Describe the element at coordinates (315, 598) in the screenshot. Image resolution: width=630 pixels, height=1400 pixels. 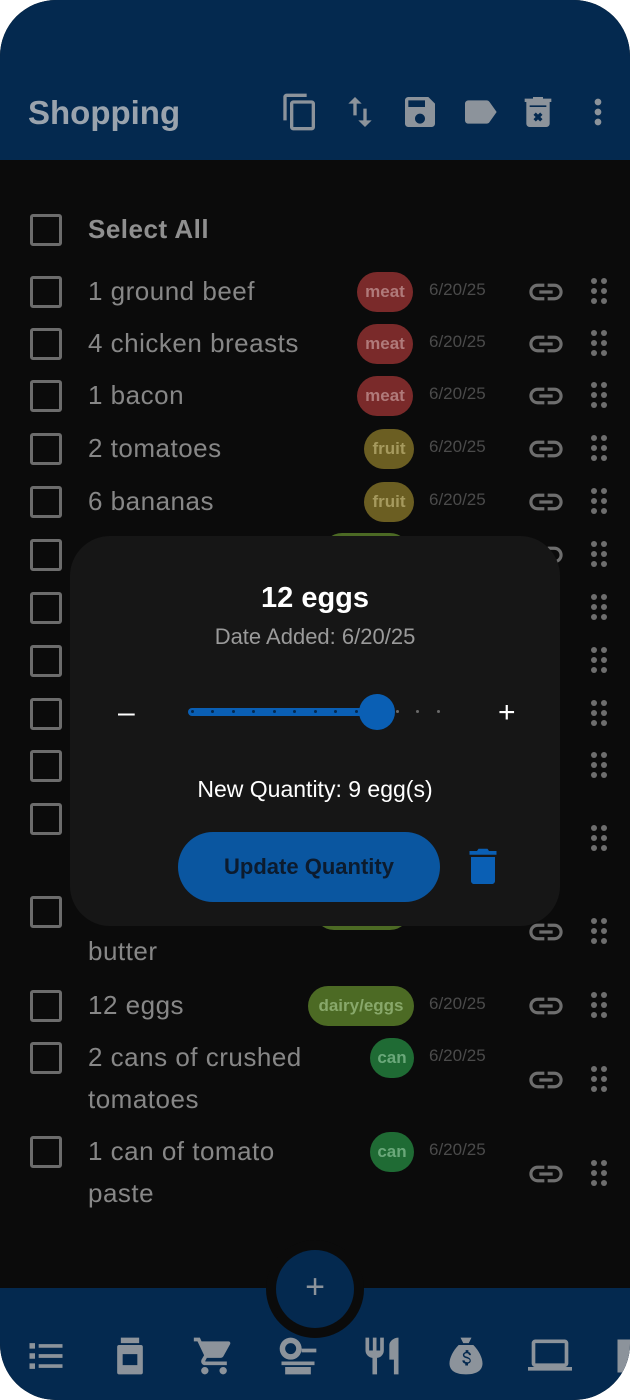
I see `dialog-title: 12 eggs` at that location.